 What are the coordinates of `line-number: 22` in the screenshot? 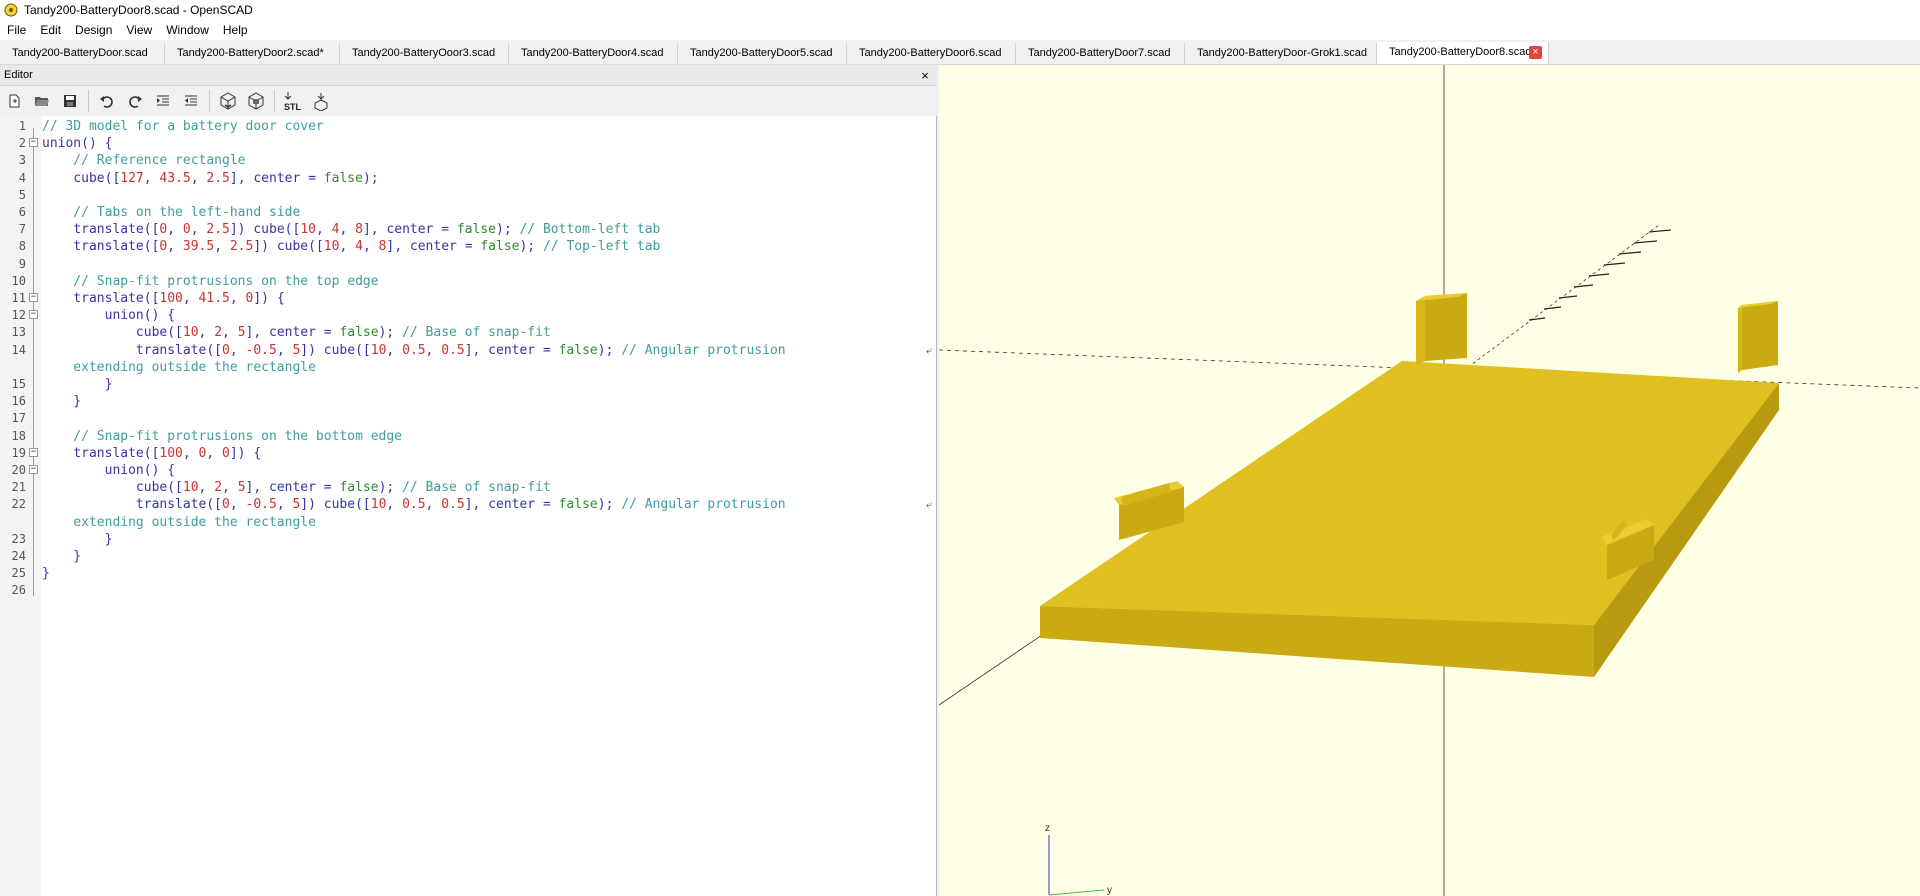 It's located at (18, 504).